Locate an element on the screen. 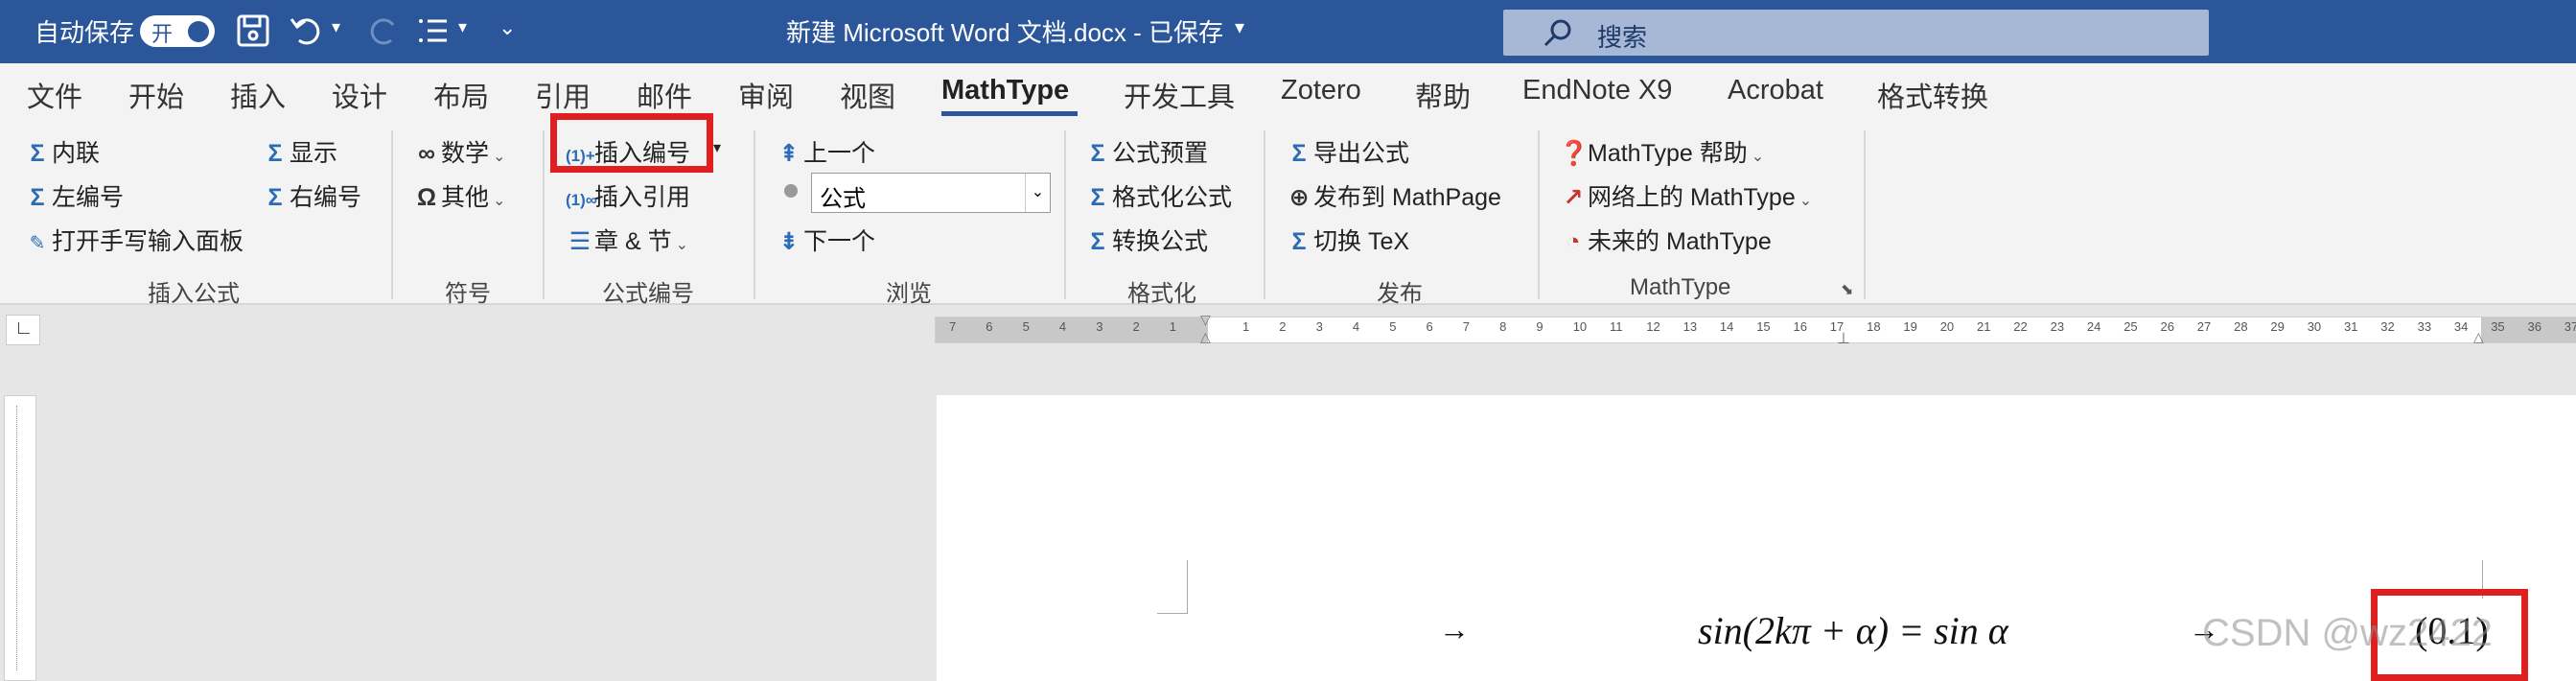 The width and height of the screenshot is (2576, 681). group-label-publish: 发布 is located at coordinates (1400, 294).